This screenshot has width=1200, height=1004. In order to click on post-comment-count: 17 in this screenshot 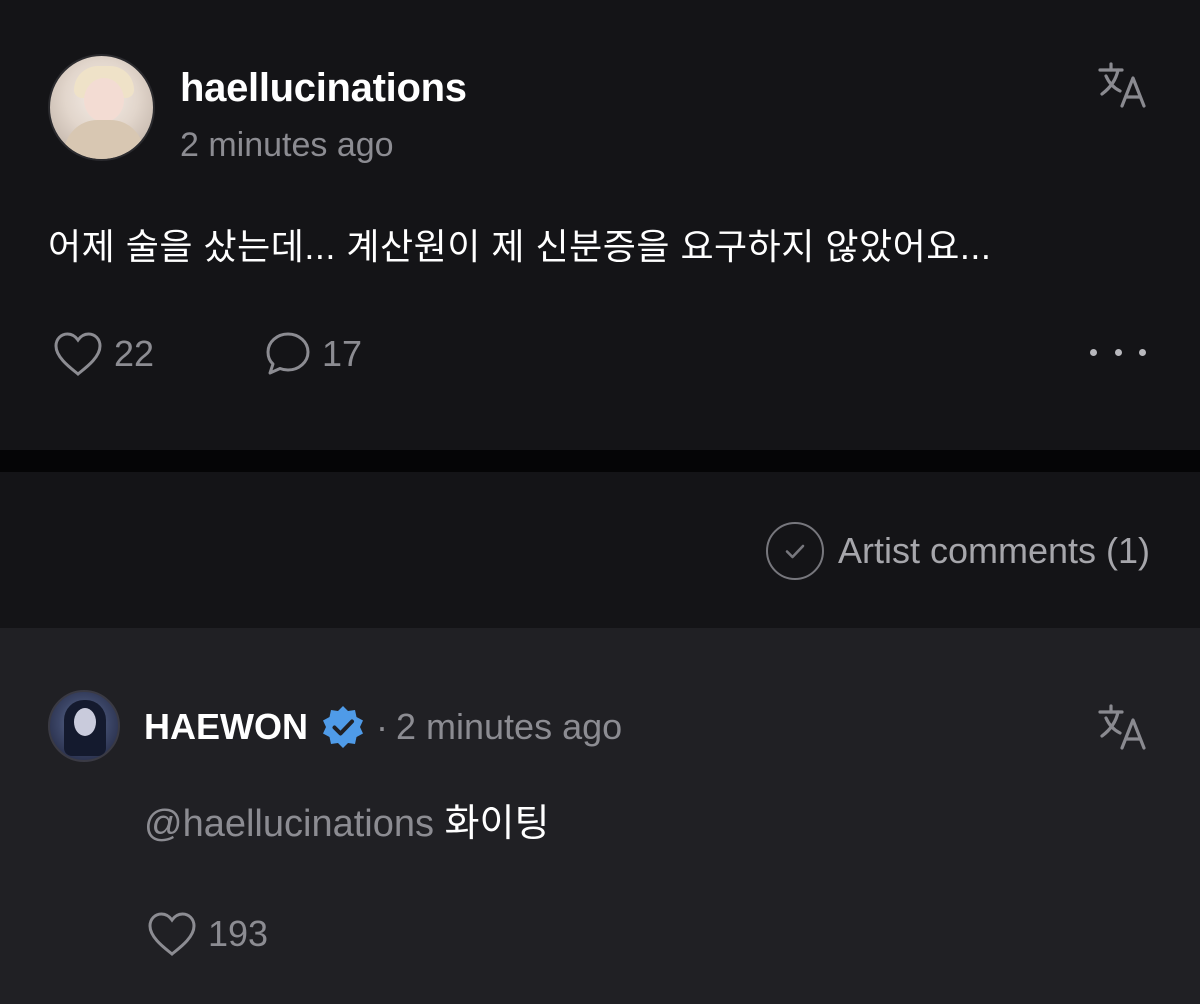, I will do `click(342, 353)`.